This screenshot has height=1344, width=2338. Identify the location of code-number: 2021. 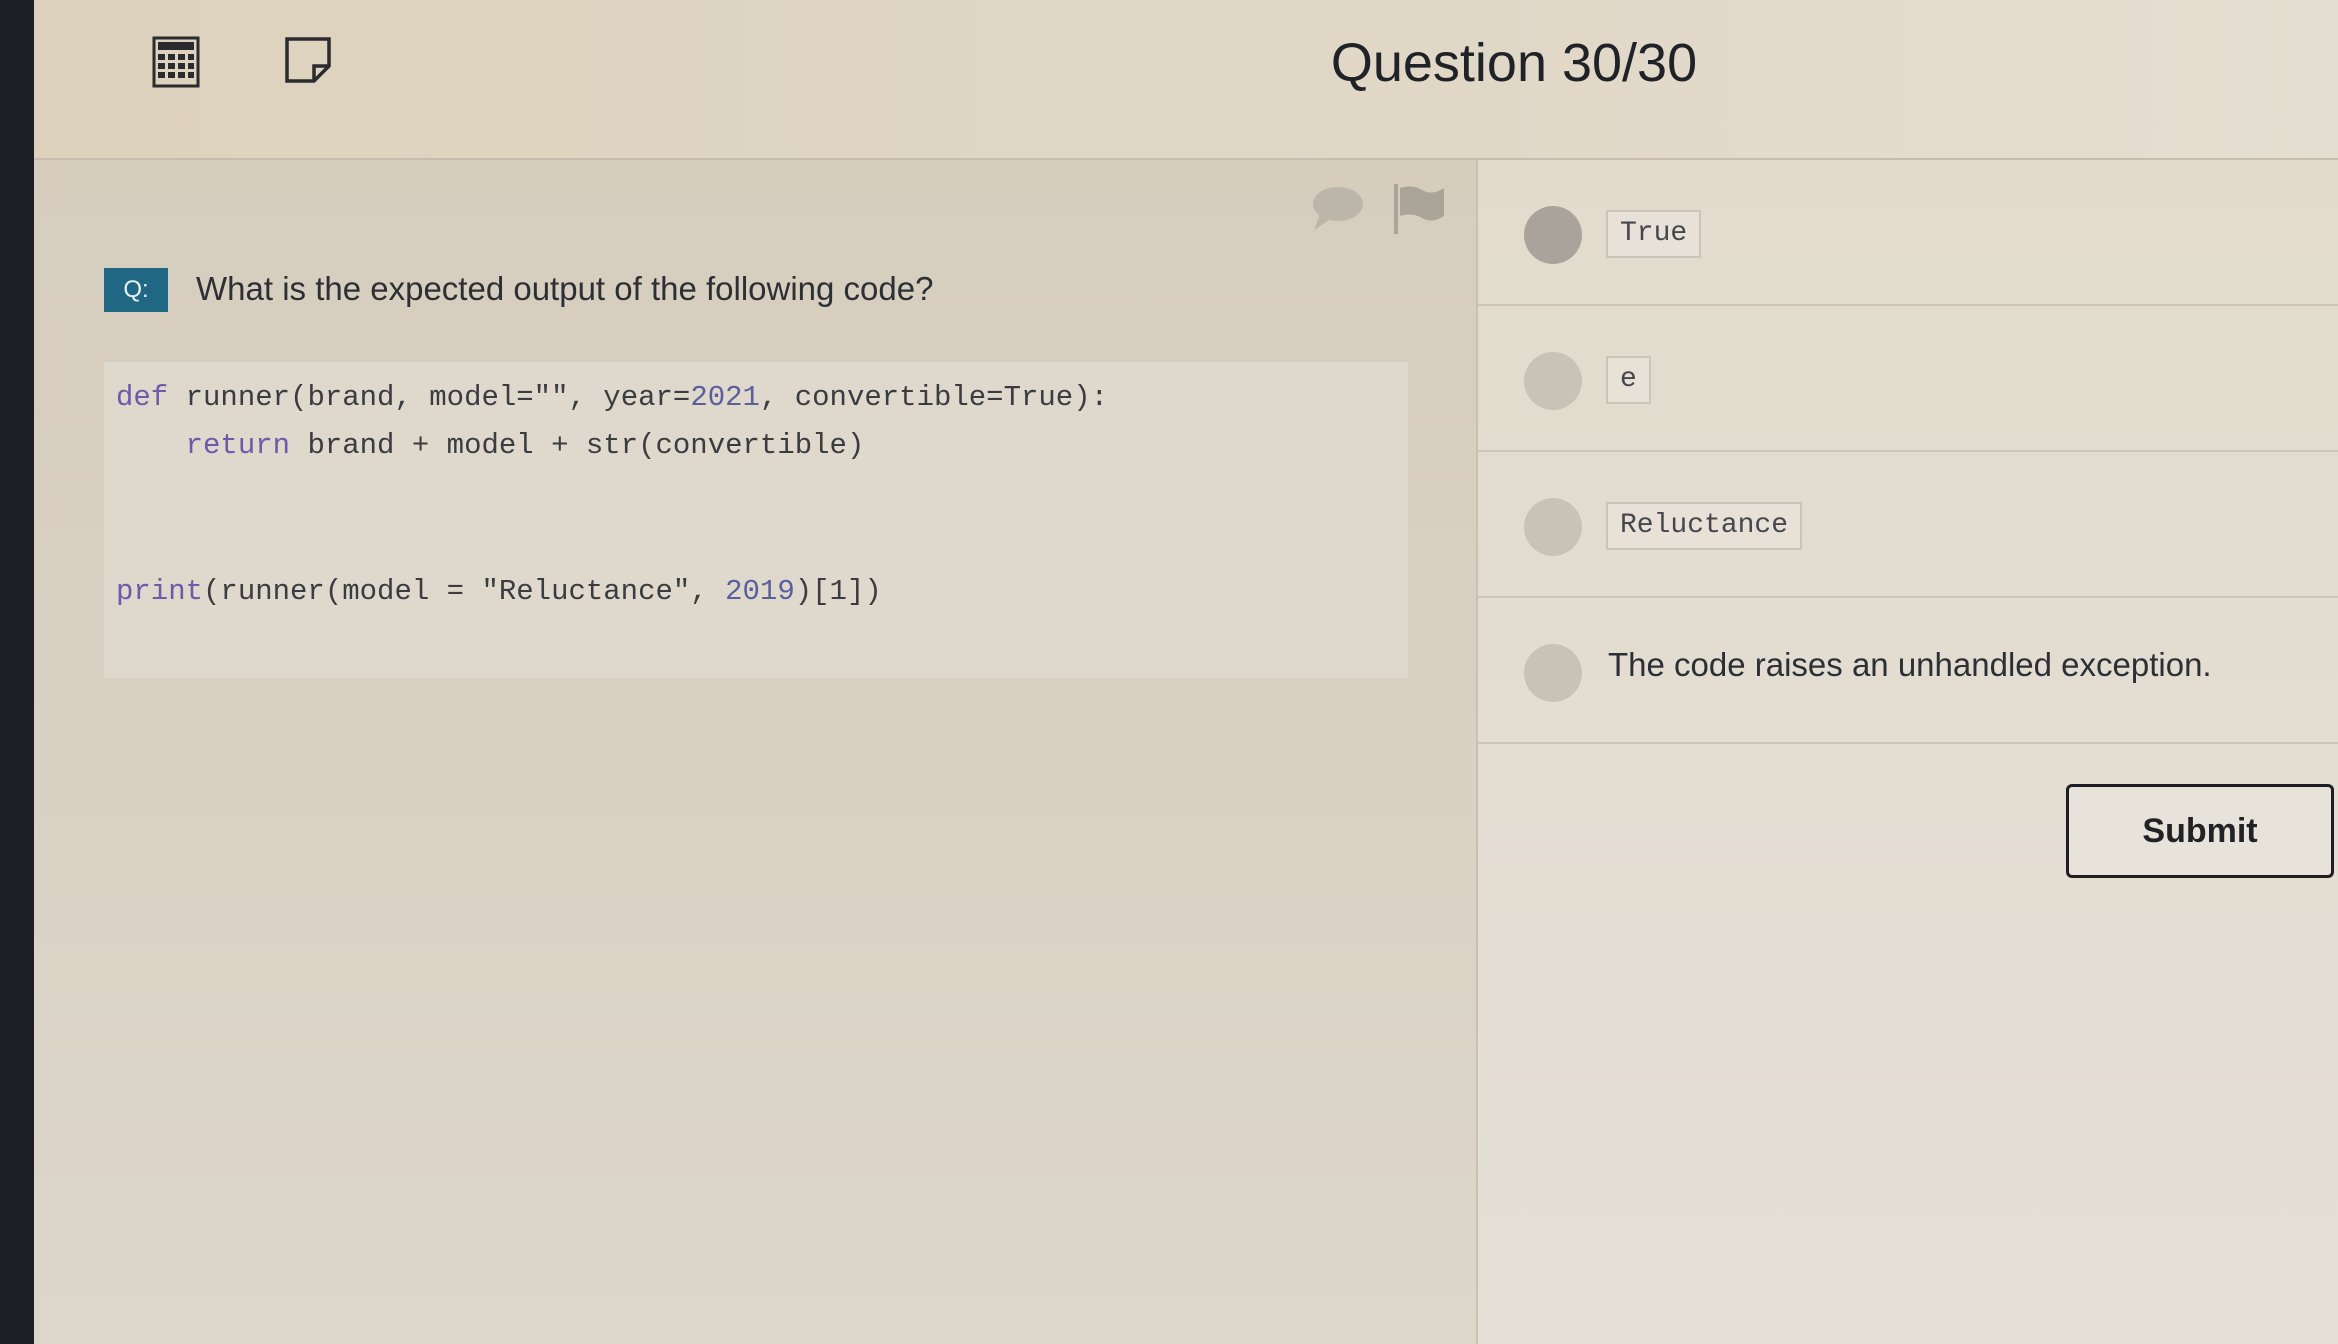
(725, 397).